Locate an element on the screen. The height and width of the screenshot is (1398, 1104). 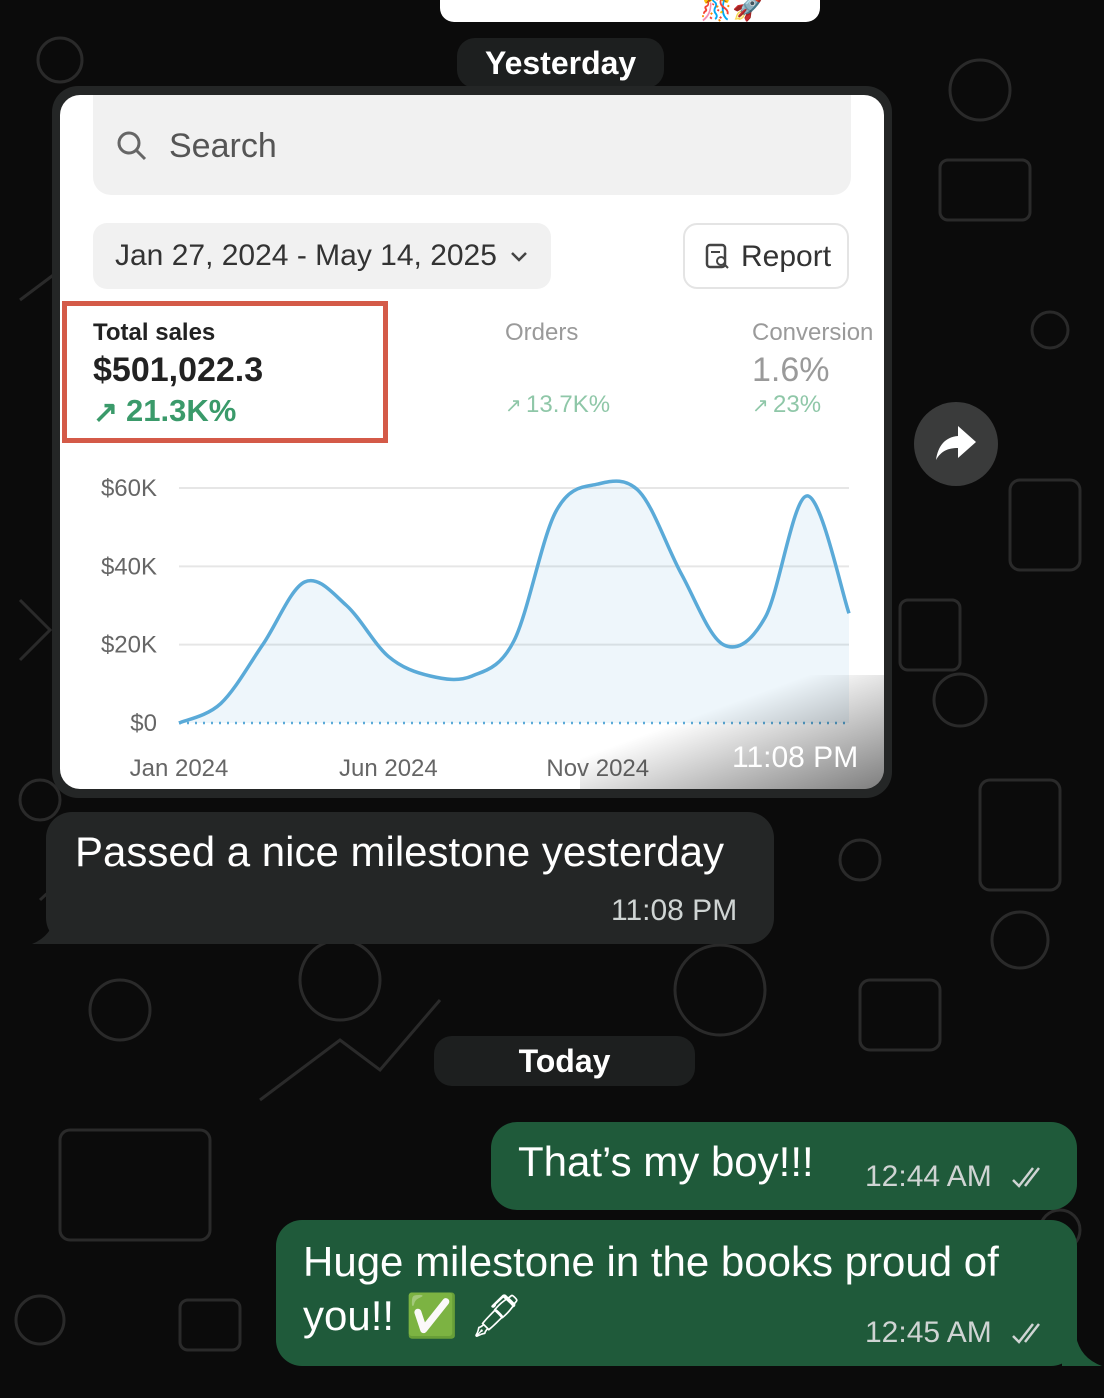
forward-arrow-icon is located at coordinates (956, 443).